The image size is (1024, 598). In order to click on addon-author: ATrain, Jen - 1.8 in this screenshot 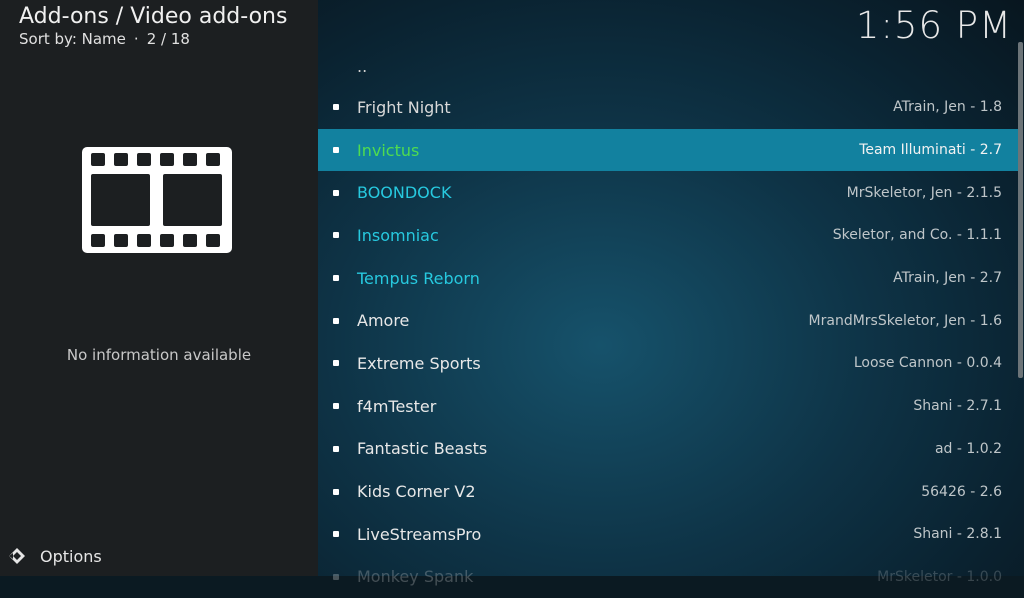, I will do `click(947, 107)`.